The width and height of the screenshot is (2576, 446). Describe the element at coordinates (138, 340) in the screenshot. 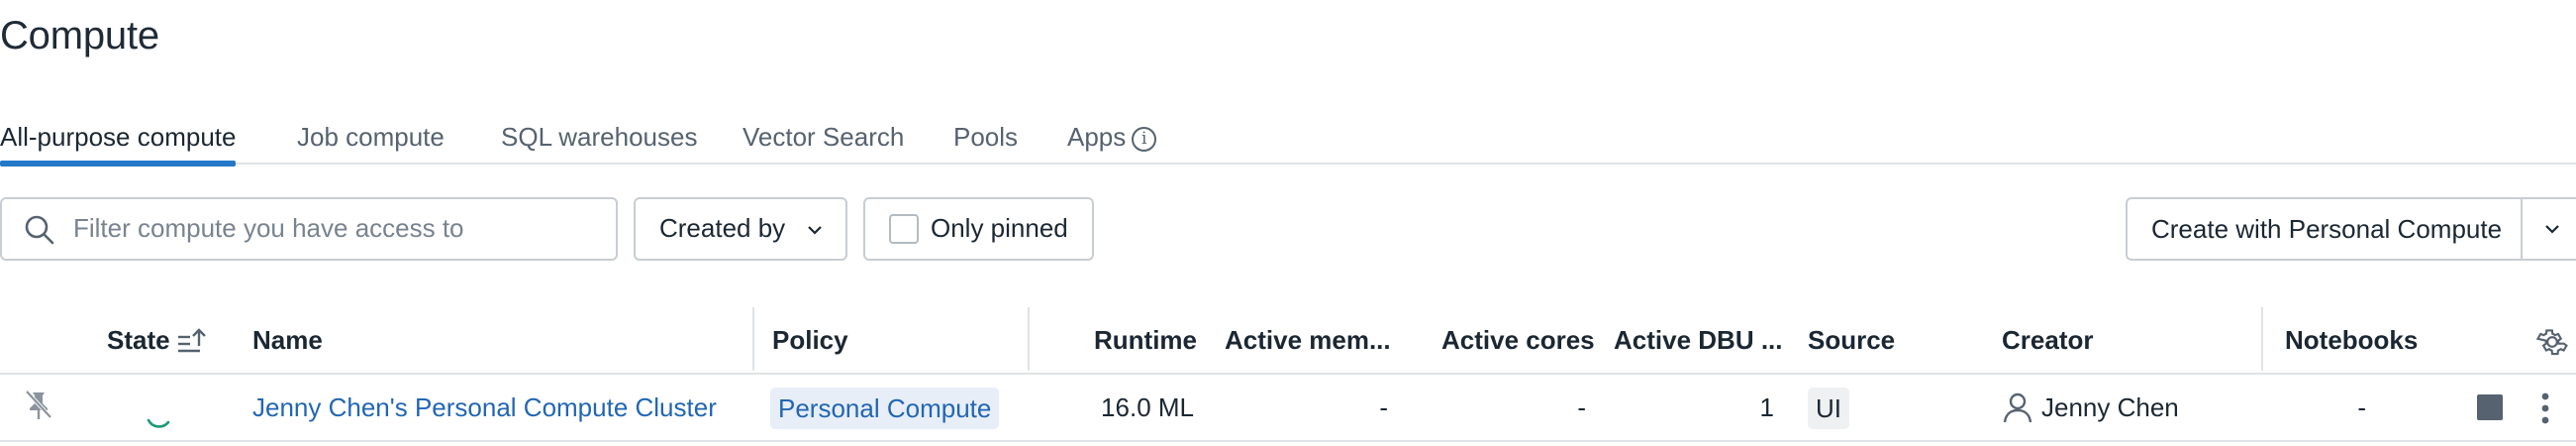

I see `column-header-state: State` at that location.